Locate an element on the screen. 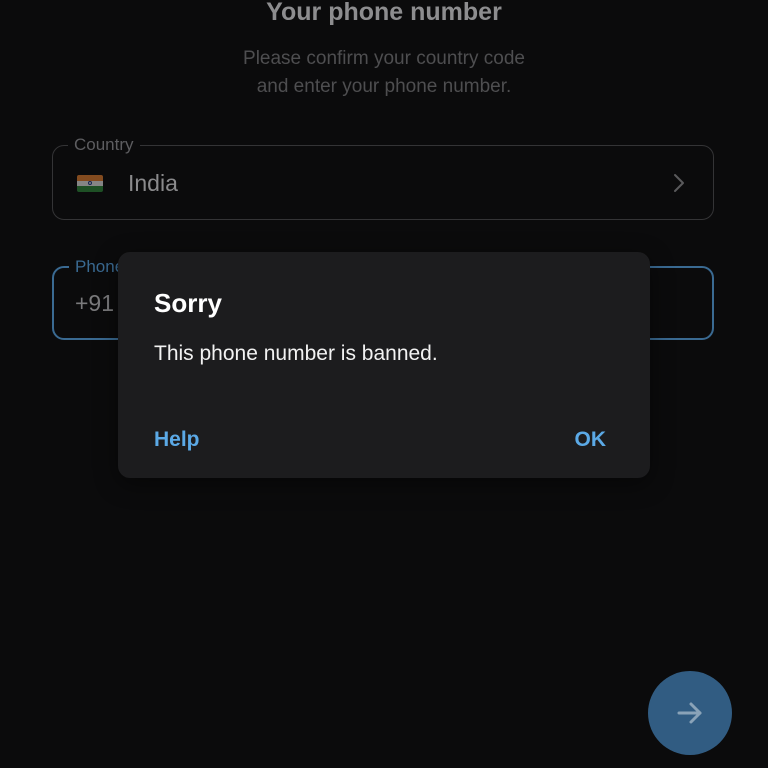  page-title: Your phone number is located at coordinates (384, 13).